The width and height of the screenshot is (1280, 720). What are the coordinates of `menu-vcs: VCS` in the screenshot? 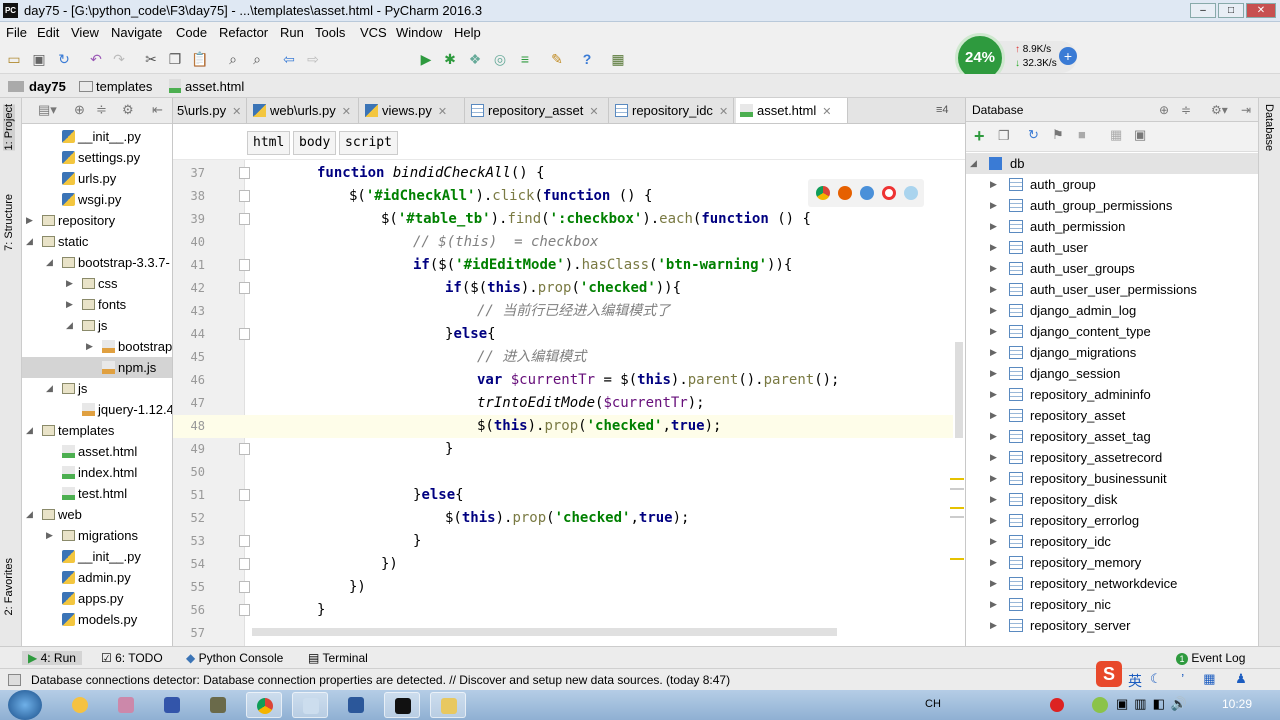 It's located at (373, 32).